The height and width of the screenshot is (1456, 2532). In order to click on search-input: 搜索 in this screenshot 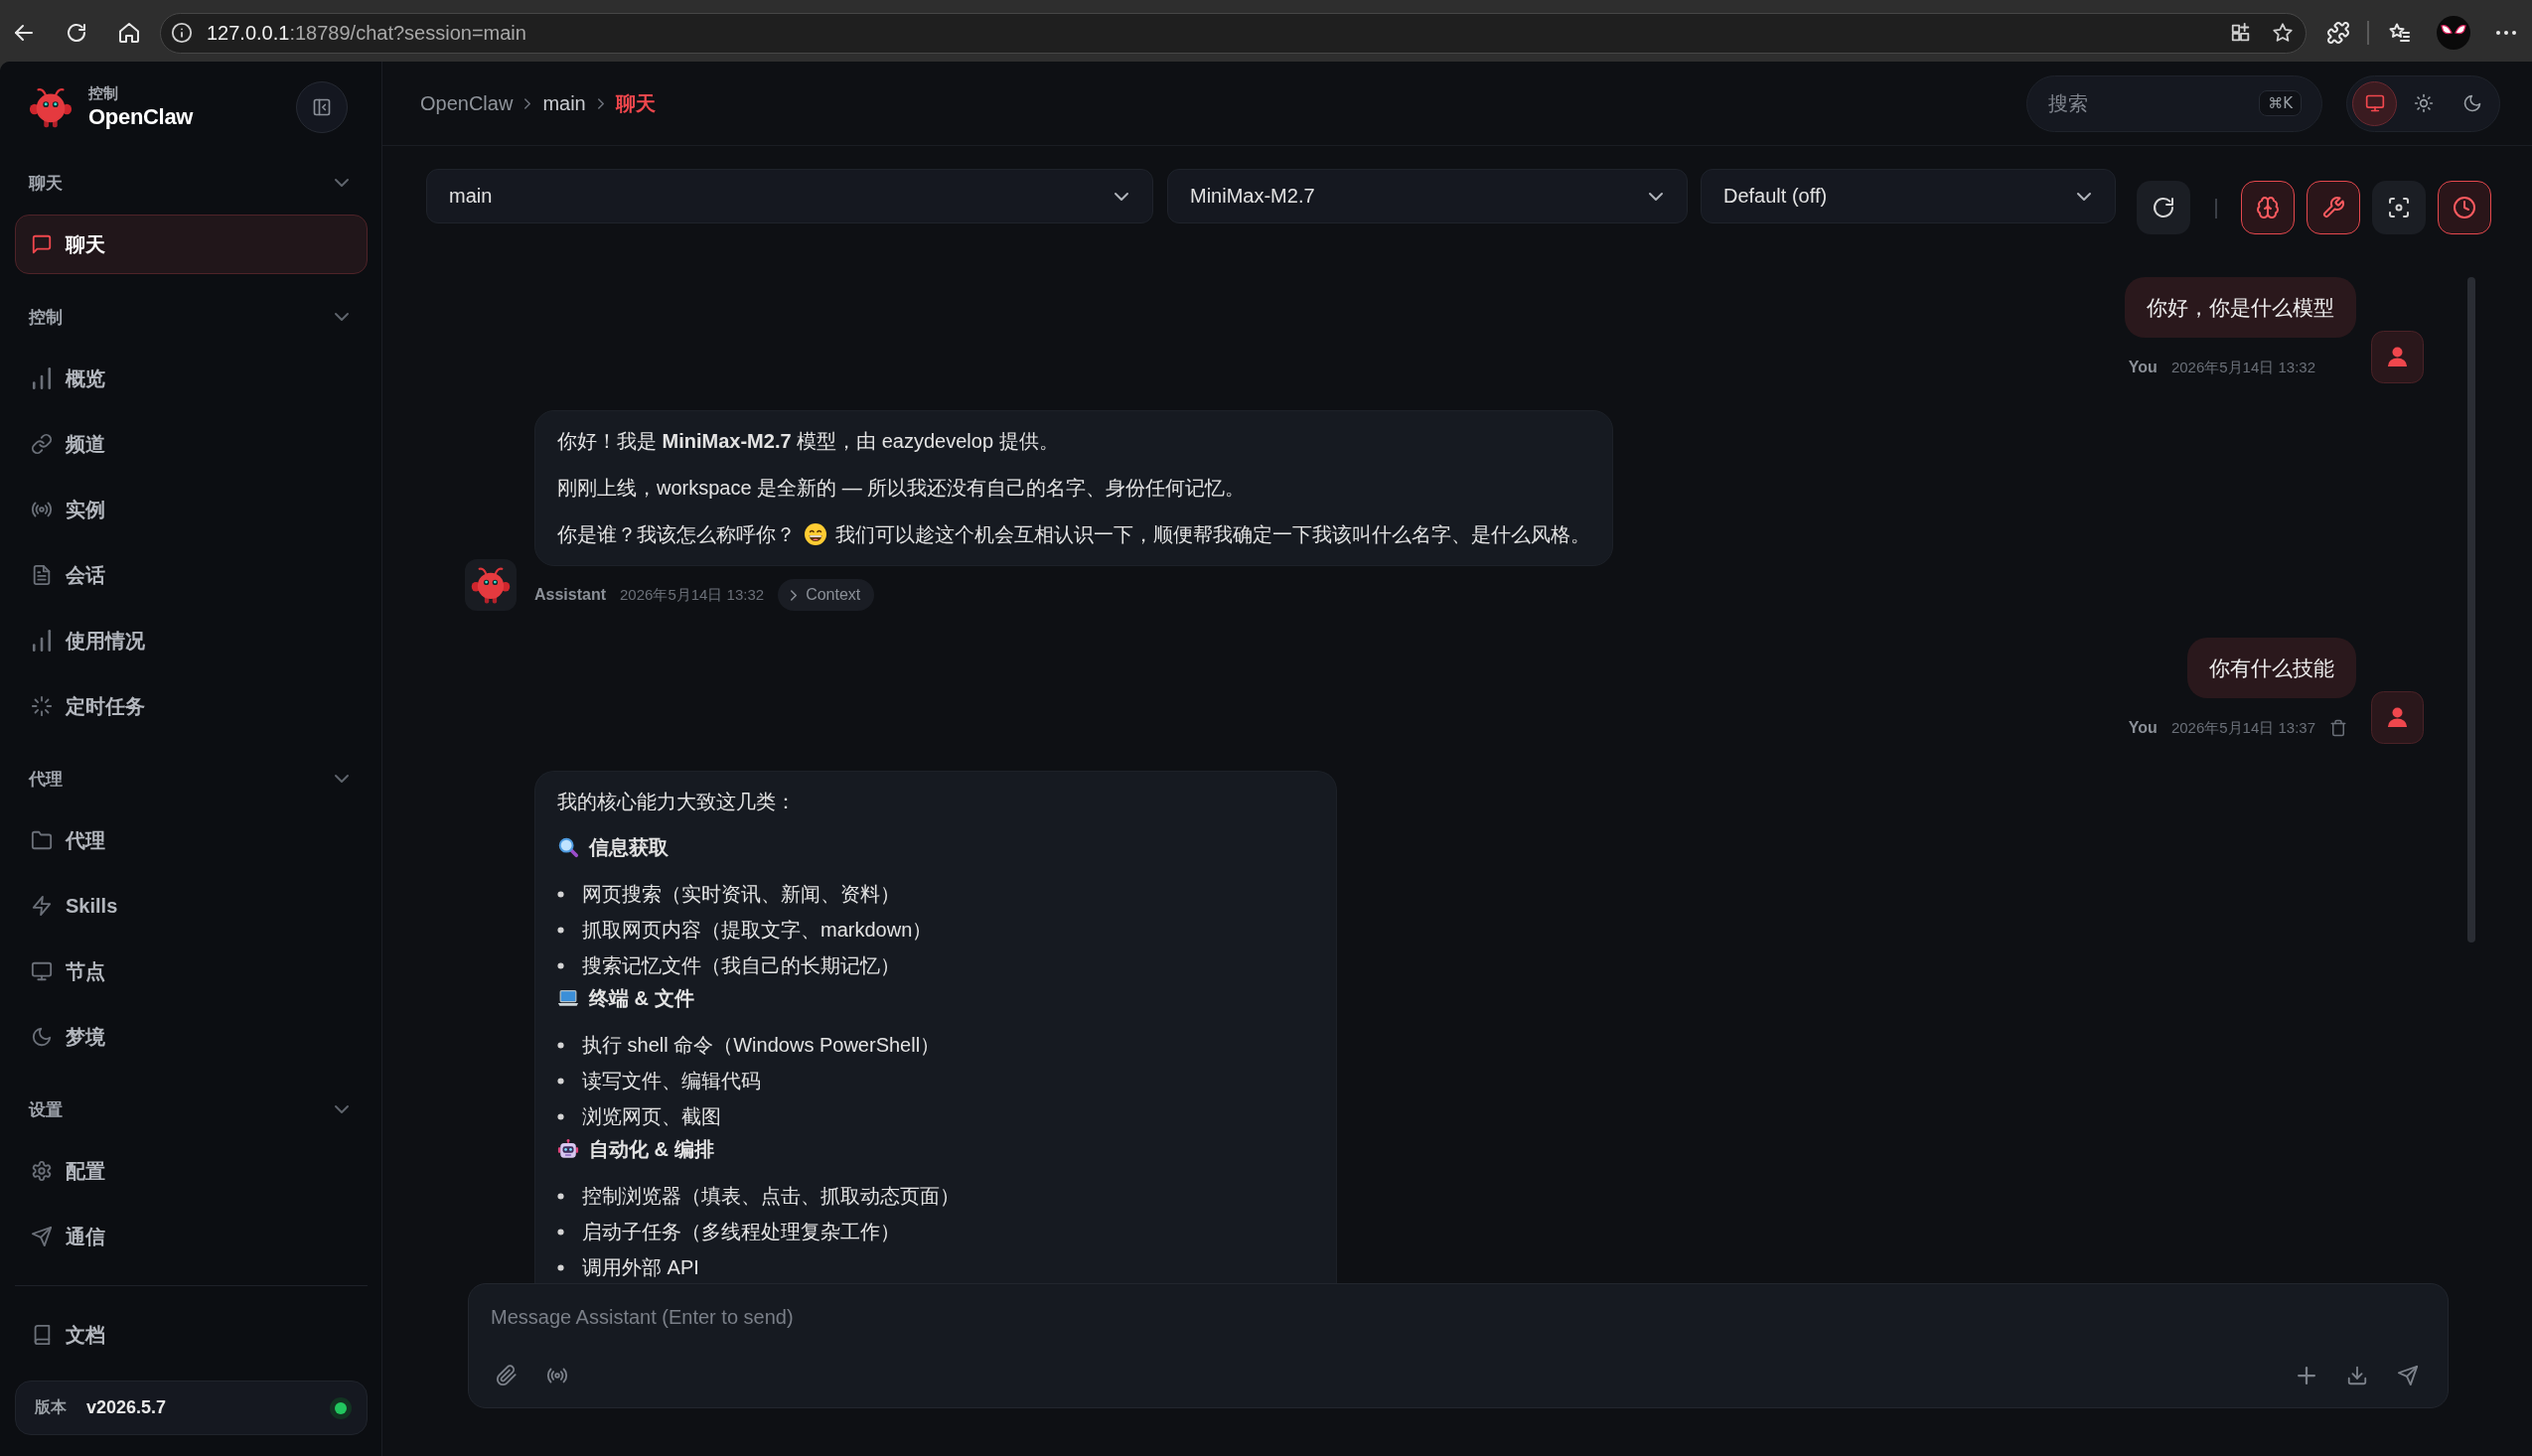, I will do `click(2154, 103)`.